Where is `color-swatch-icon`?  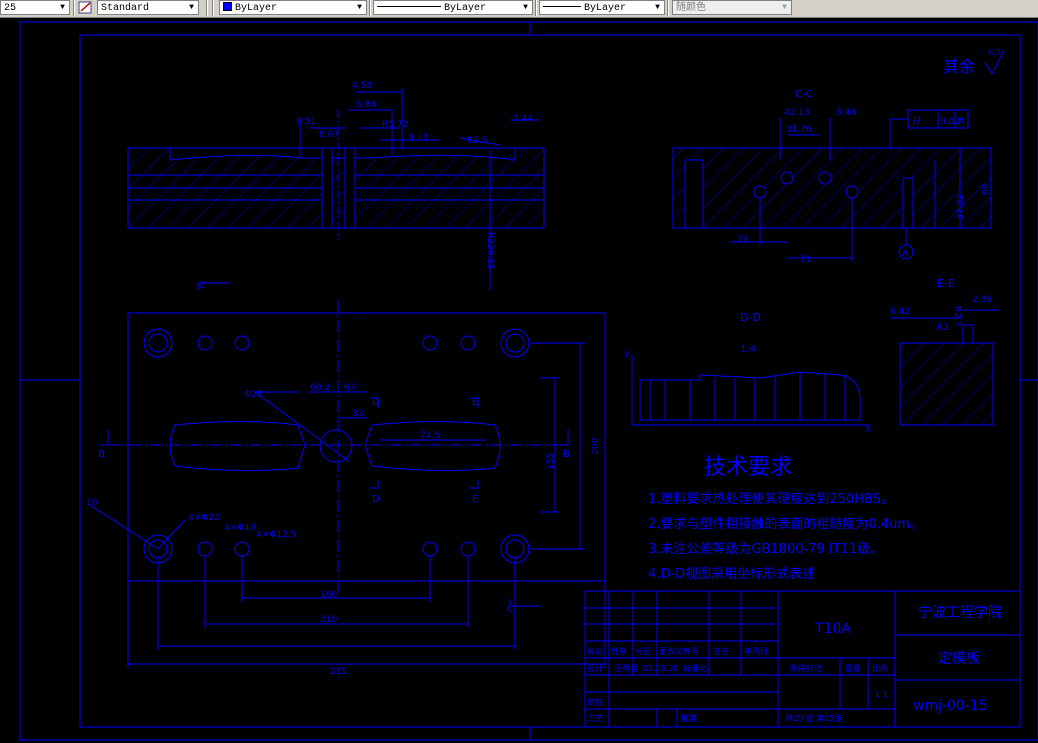 color-swatch-icon is located at coordinates (227, 6).